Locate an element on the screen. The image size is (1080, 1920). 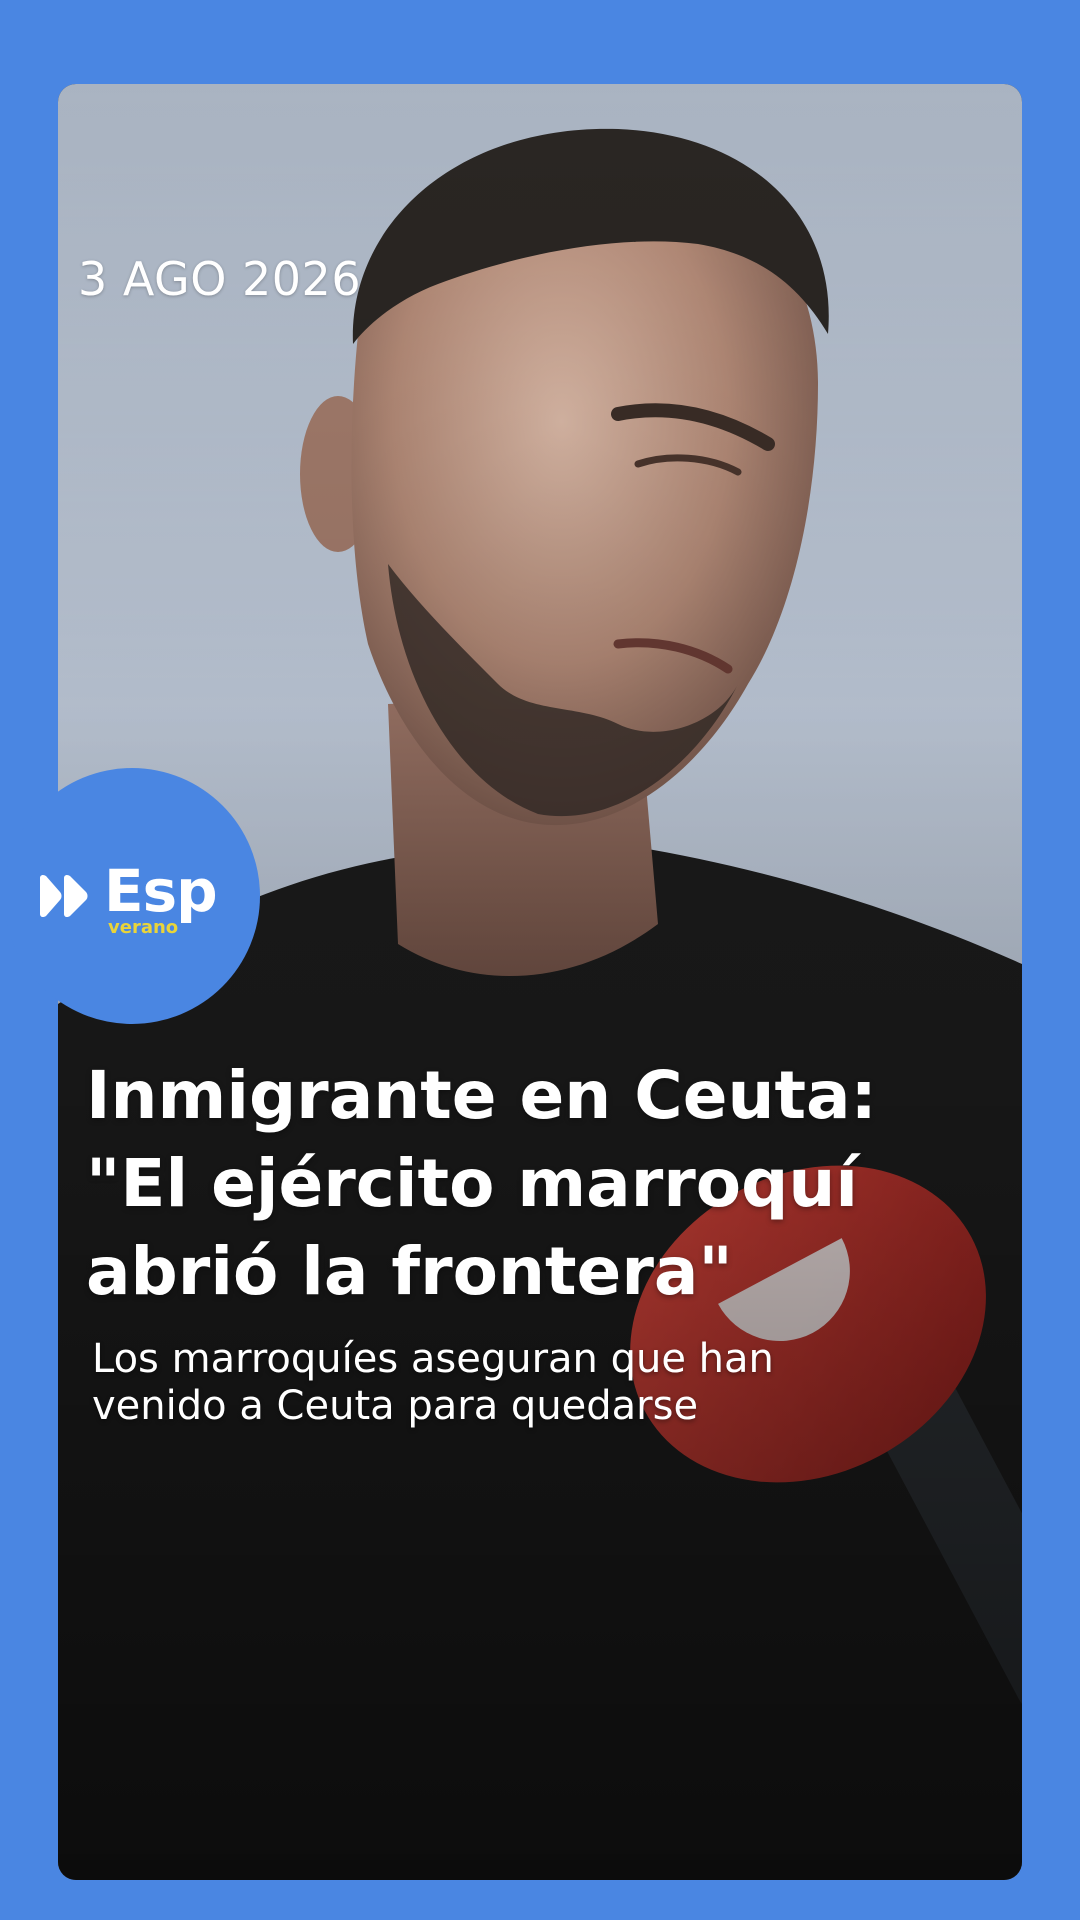
channel-season: verano is located at coordinates (143, 927).